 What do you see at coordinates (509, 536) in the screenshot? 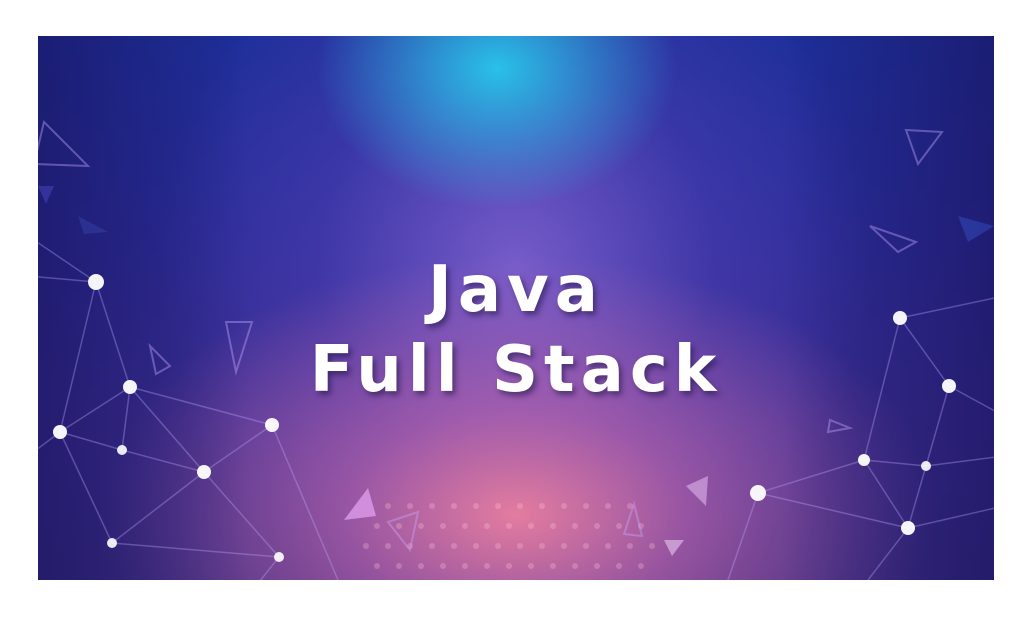
I see `halftone-dots` at bounding box center [509, 536].